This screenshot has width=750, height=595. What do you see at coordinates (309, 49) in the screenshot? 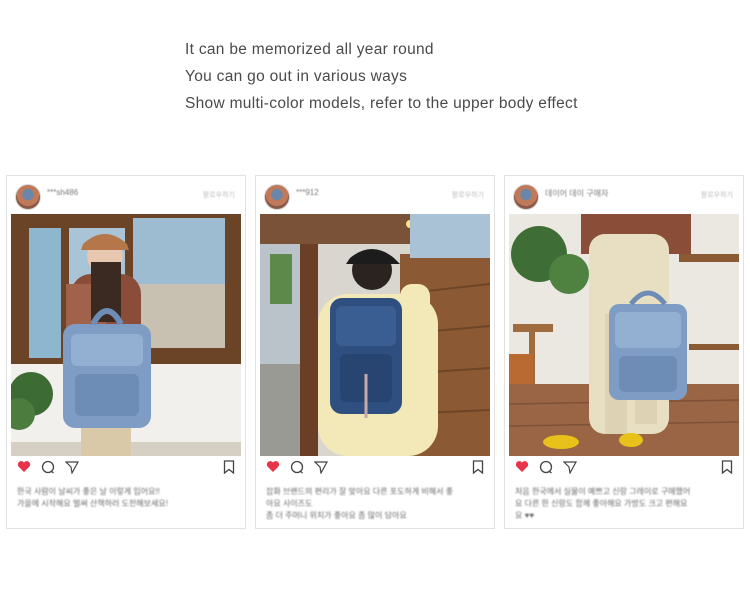
I see `intro-line-1: It can be memorized all year round` at bounding box center [309, 49].